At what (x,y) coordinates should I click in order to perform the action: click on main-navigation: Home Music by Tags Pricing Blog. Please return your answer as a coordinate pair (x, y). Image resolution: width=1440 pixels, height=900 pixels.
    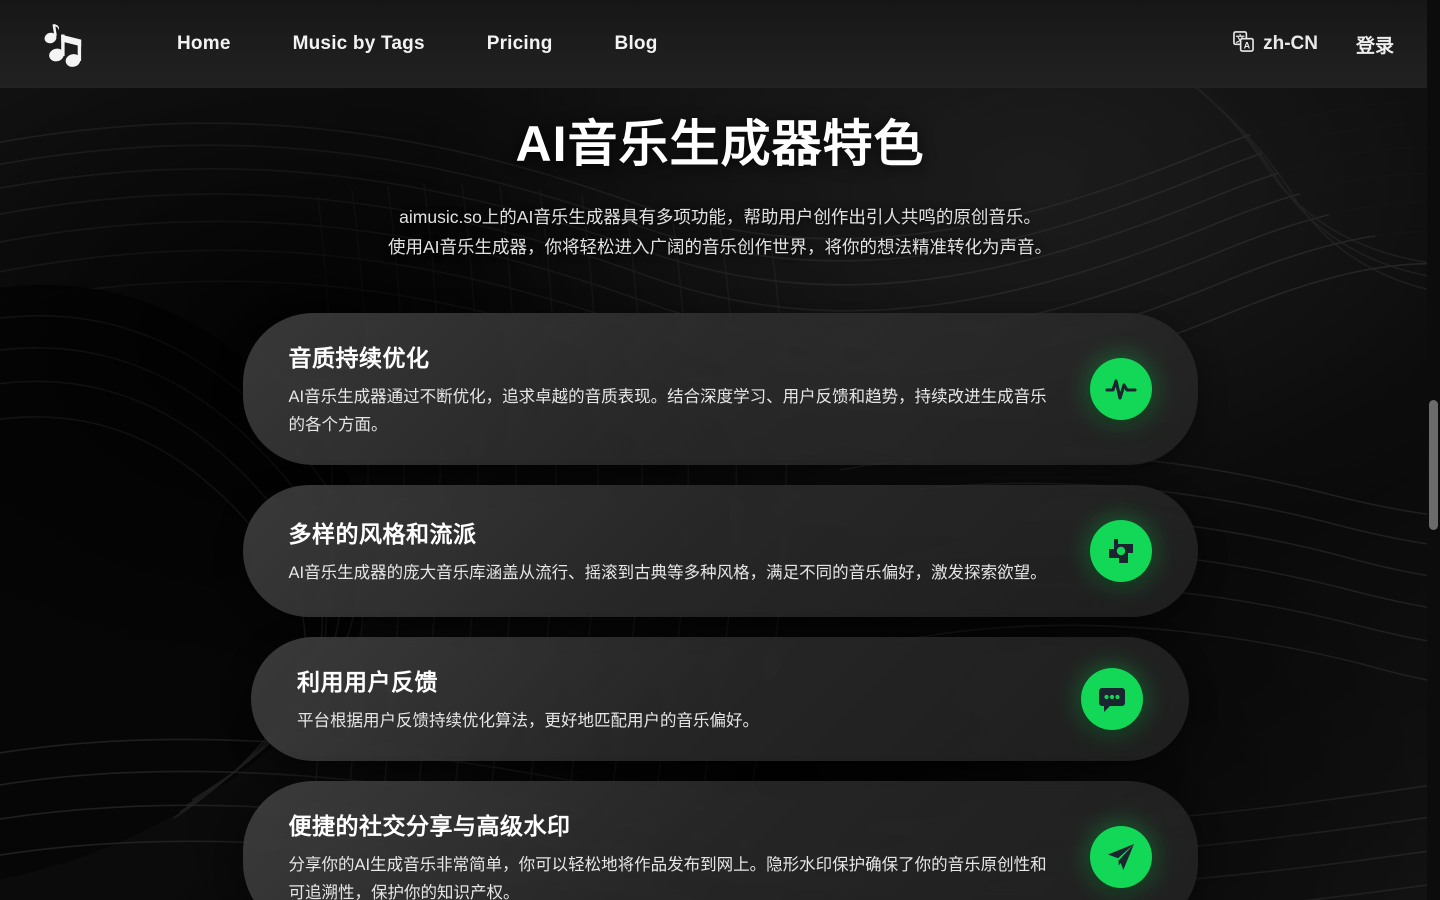
    Looking at the image, I should click on (417, 44).